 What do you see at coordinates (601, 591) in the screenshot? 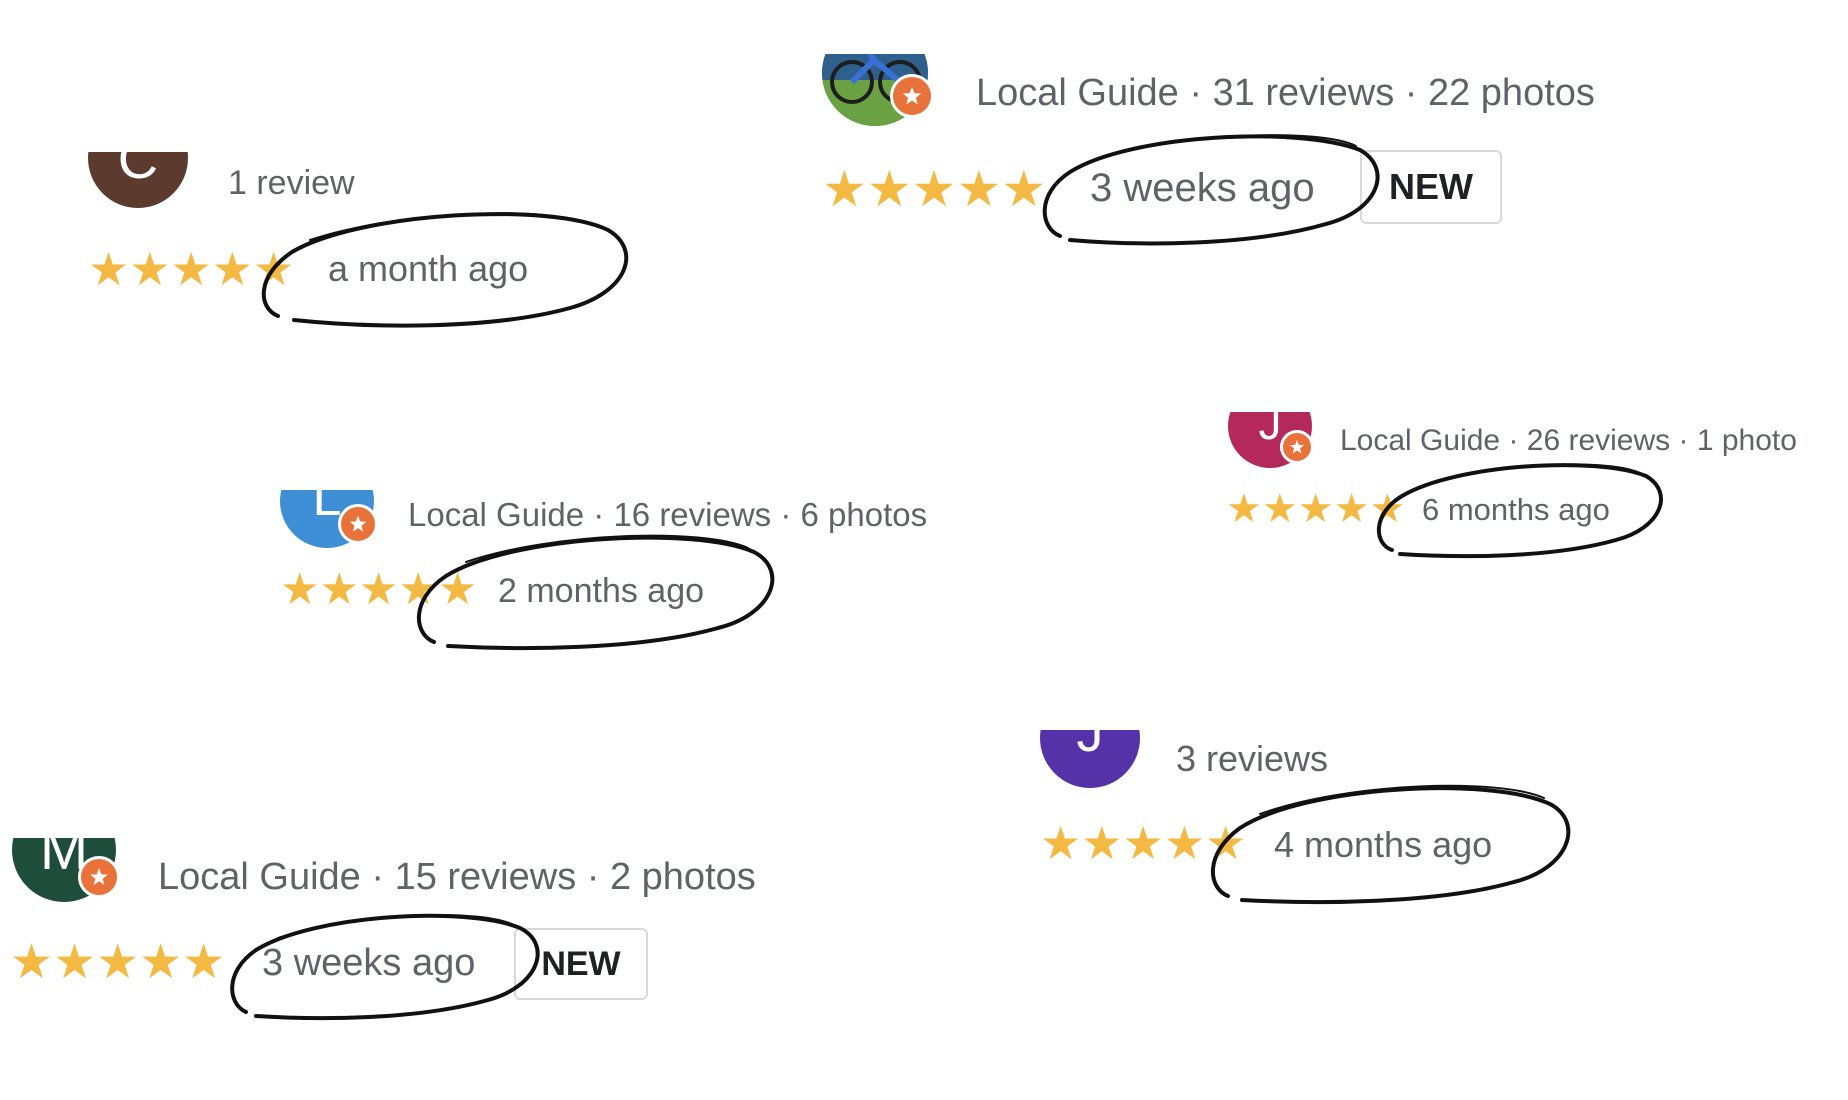
I see `review-time: 2 months ago` at bounding box center [601, 591].